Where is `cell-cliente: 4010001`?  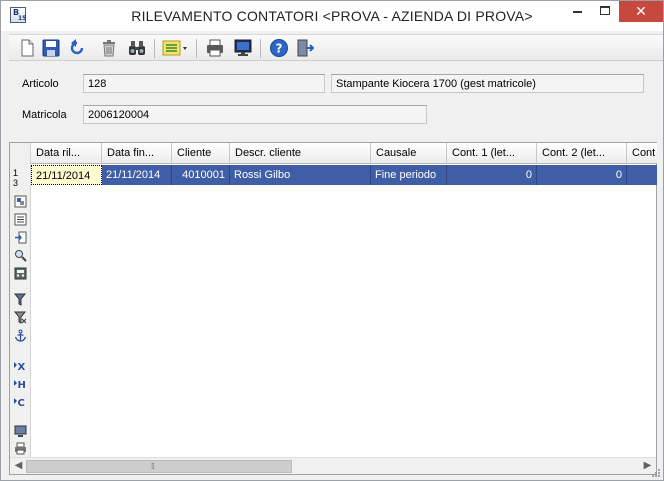 cell-cliente: 4010001 is located at coordinates (201, 175).